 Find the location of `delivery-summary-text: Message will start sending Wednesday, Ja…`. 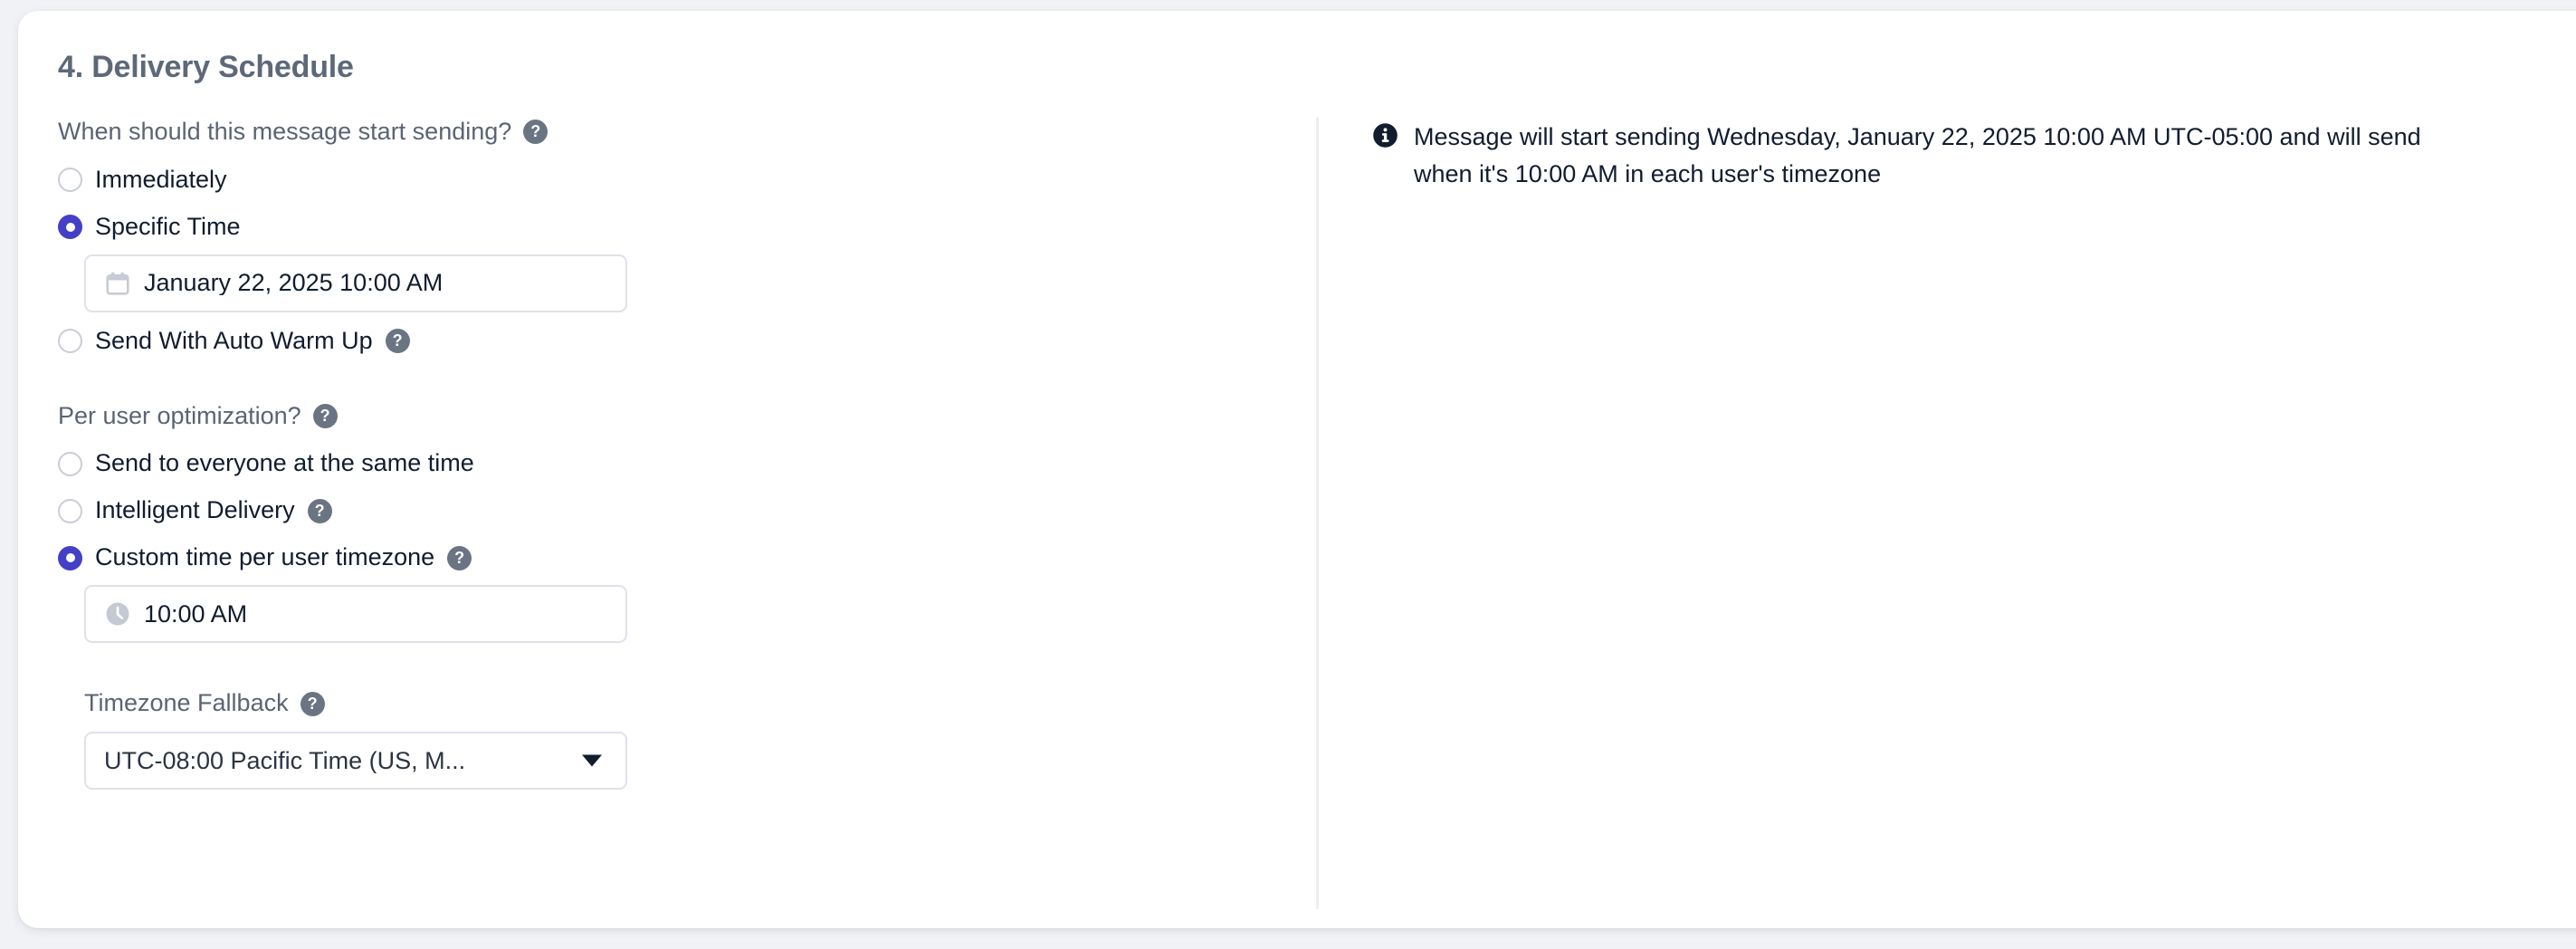

delivery-summary-text: Message will start sending Wednesday, Ja… is located at coordinates (1917, 154).